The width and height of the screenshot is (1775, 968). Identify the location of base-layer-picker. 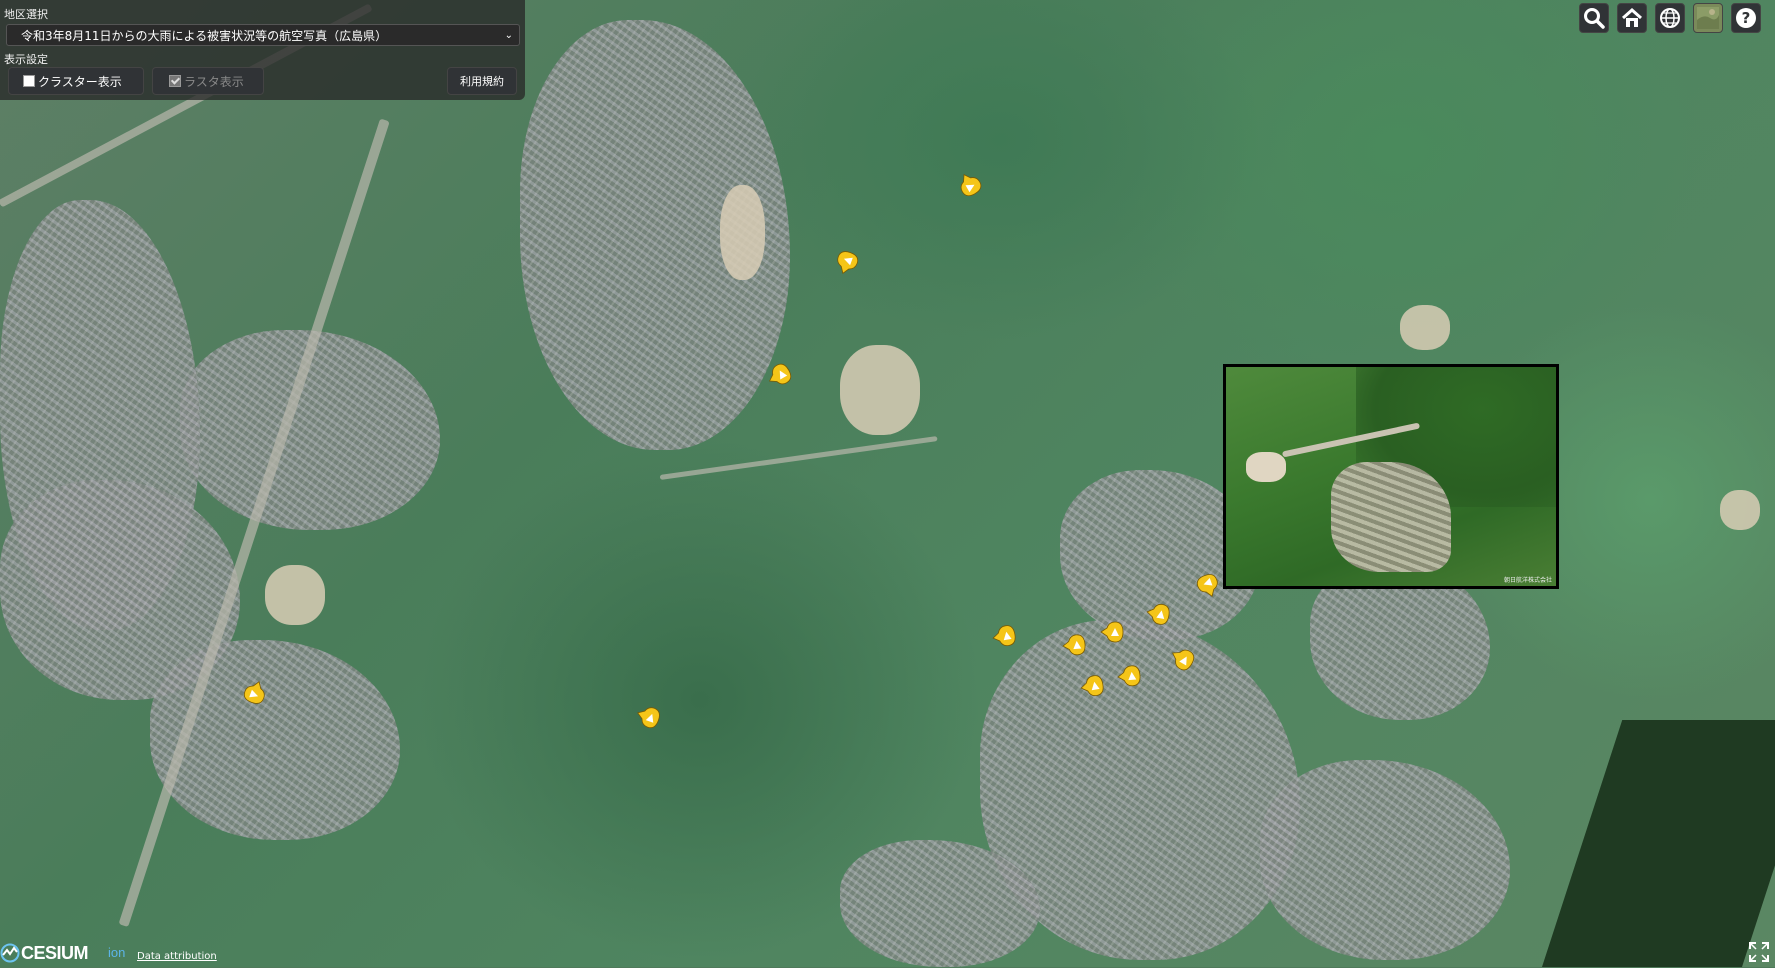
(1708, 18).